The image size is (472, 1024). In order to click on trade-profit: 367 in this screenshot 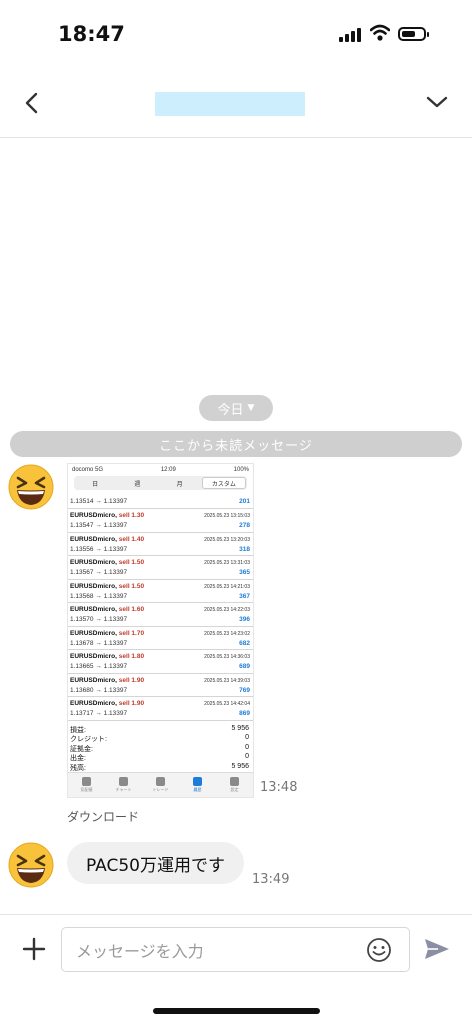, I will do `click(244, 596)`.